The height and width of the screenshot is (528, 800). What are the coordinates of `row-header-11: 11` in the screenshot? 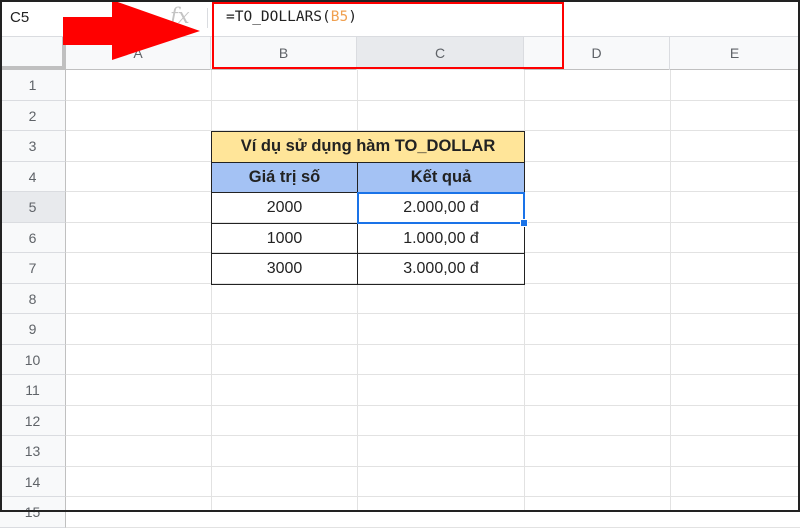 It's located at (33, 390).